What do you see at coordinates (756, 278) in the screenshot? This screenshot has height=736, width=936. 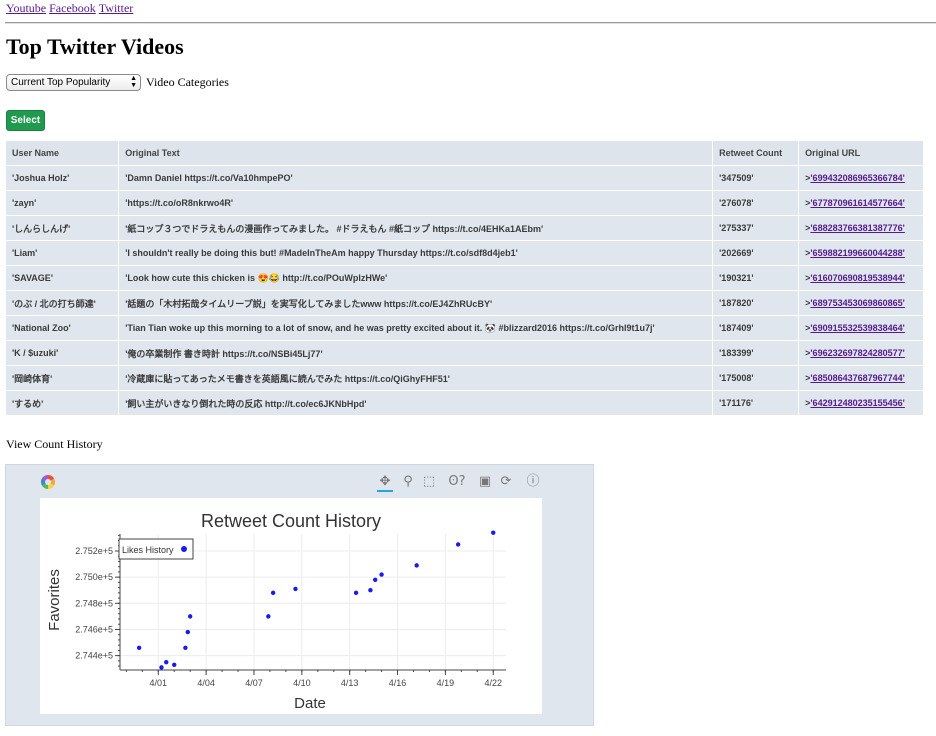 I see `cell-retweet-count: '190321'` at bounding box center [756, 278].